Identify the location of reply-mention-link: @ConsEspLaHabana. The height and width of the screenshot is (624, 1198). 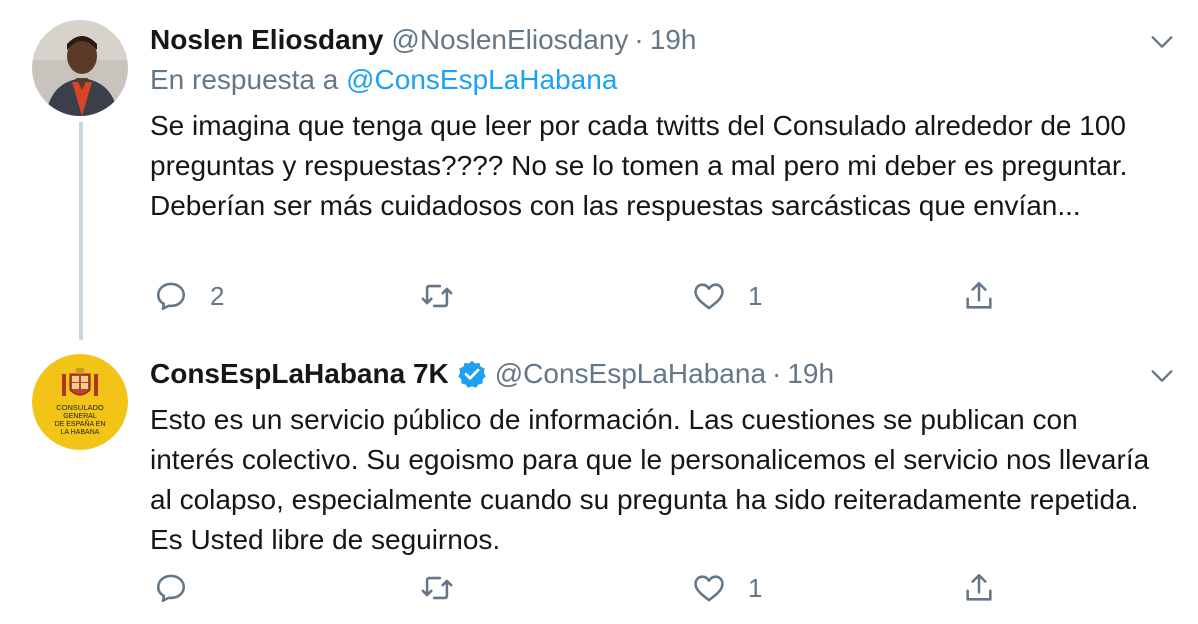
(481, 79).